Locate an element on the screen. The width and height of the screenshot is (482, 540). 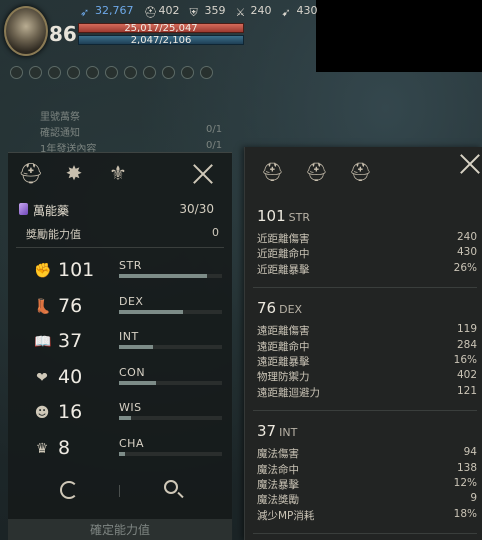
stat-value: 8 is located at coordinates (64, 447).